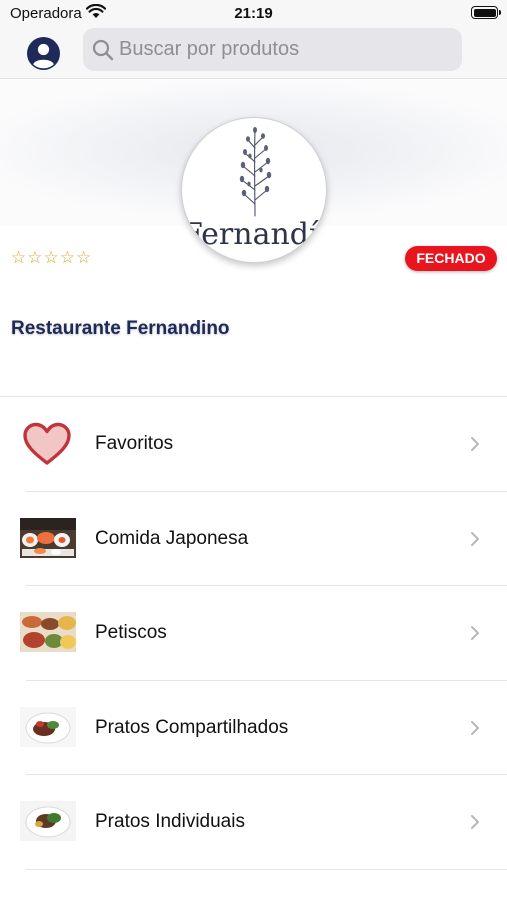  I want to click on logo-text: Fernandíno, so click(254, 234).